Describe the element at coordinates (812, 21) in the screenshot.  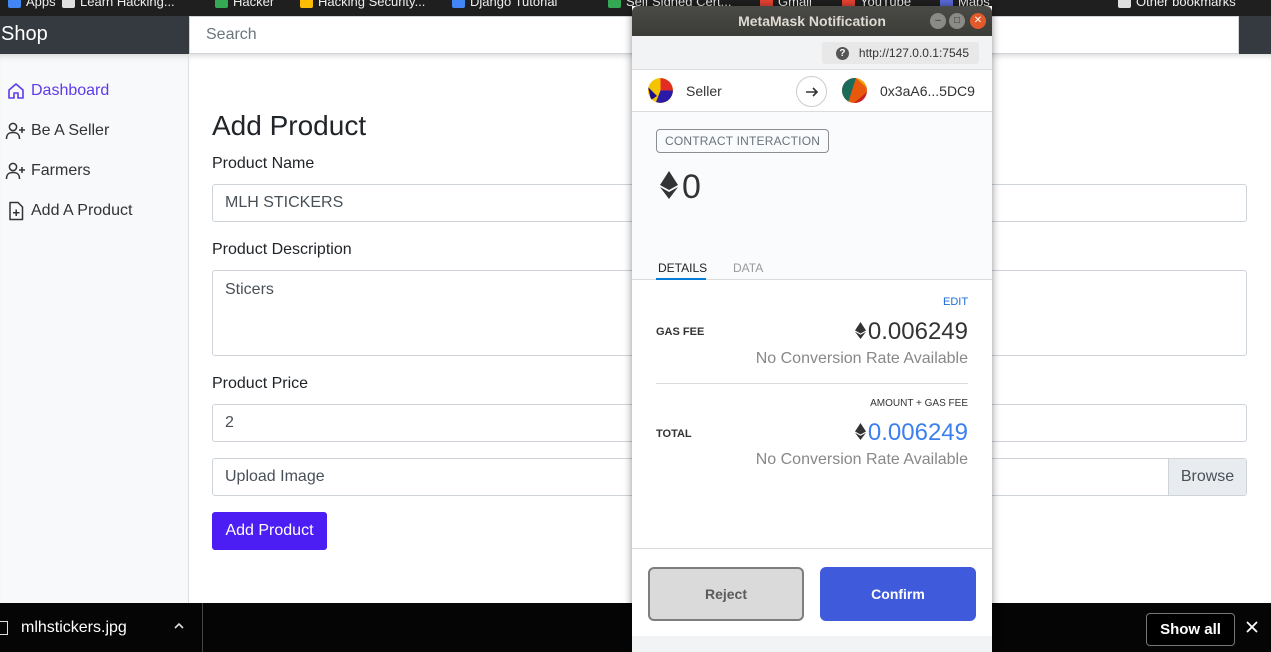
I see `metamask-titlebar: MetaMask Notification – □ ✕` at that location.